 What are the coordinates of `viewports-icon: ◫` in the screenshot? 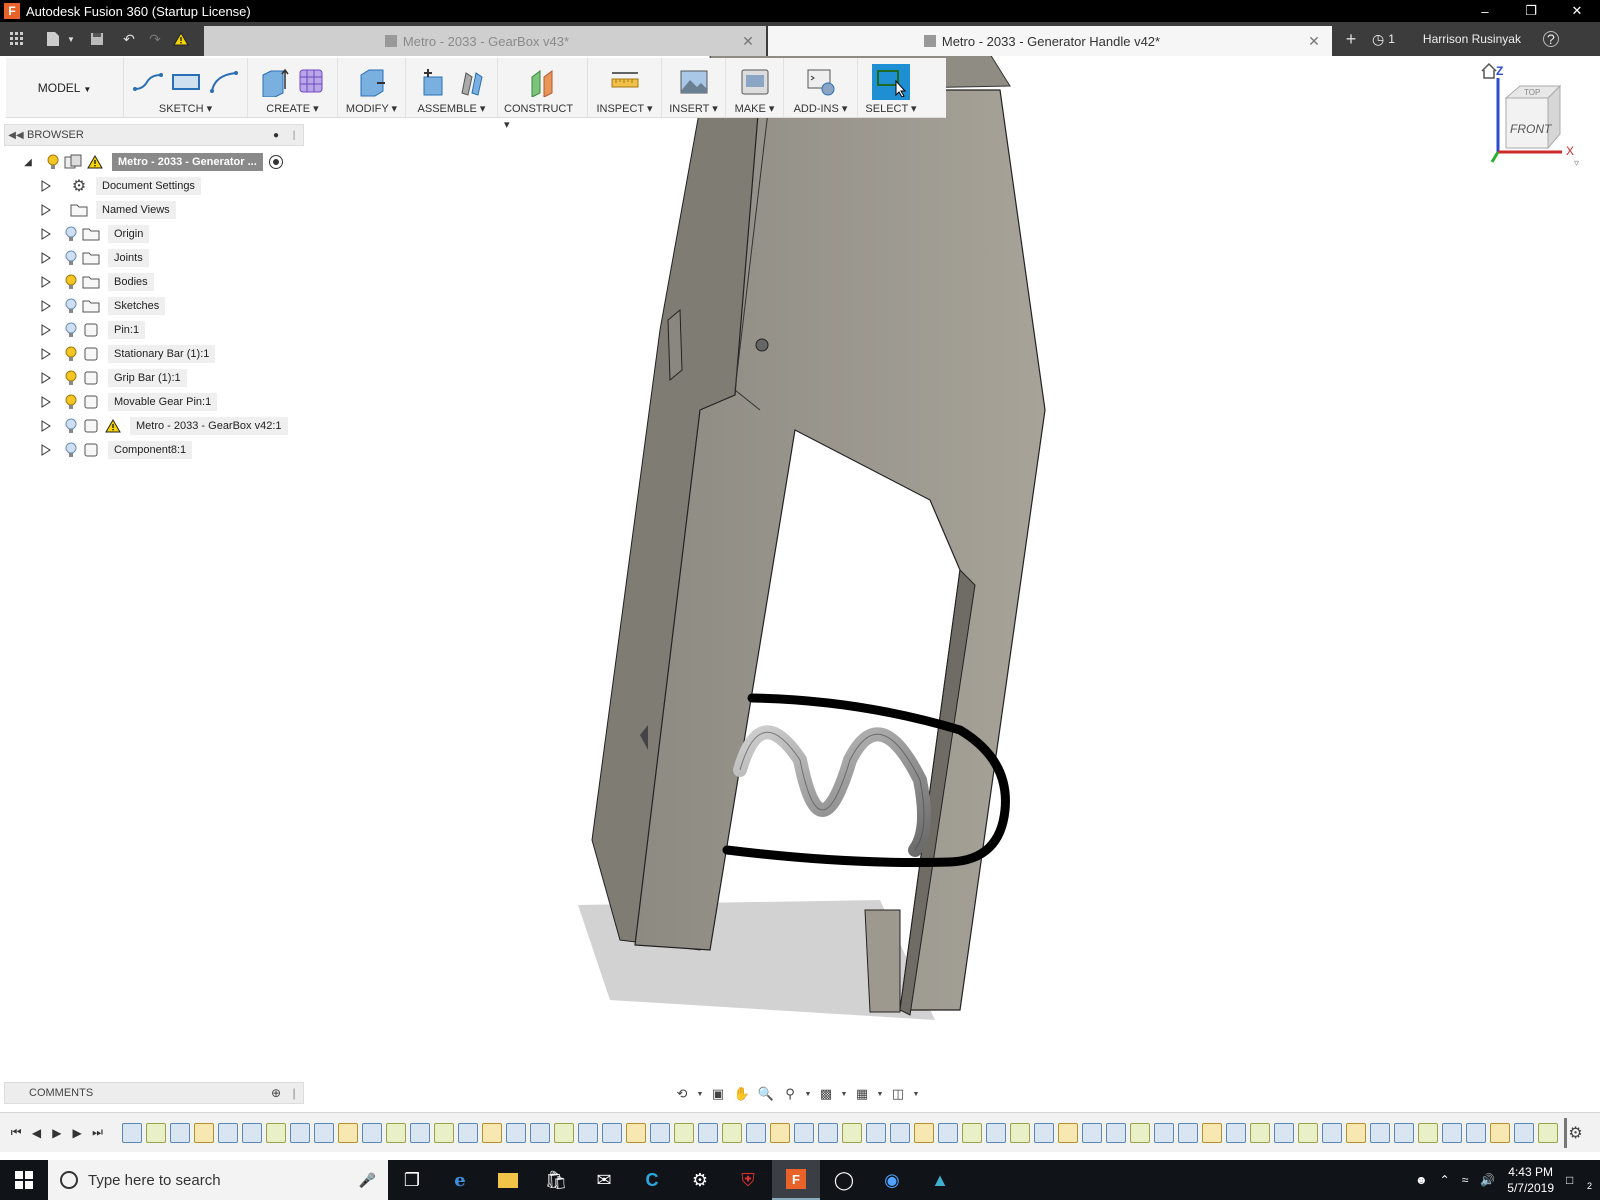 It's located at (898, 1094).